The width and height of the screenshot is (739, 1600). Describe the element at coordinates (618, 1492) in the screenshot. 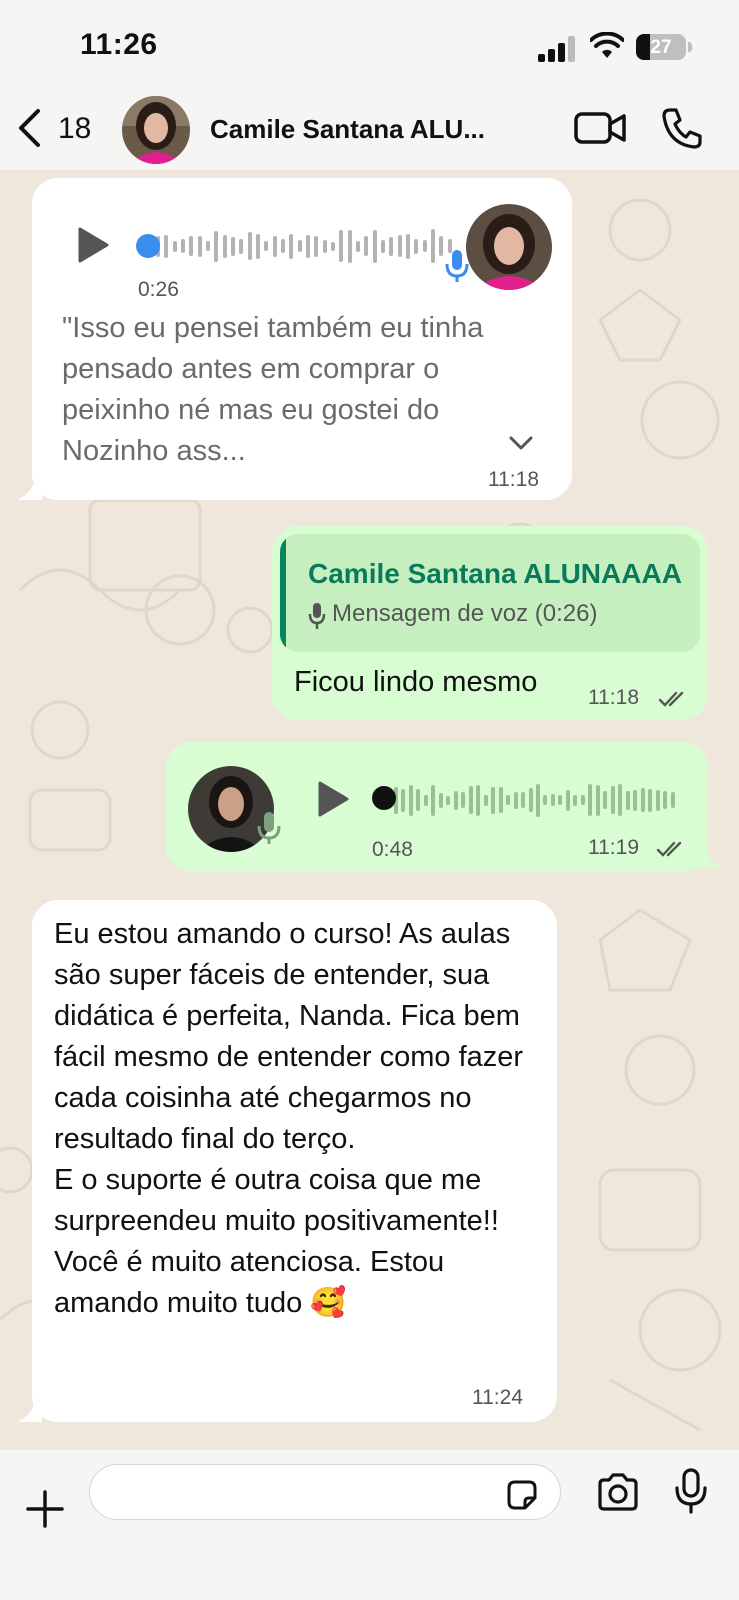

I see `camera-icon` at that location.